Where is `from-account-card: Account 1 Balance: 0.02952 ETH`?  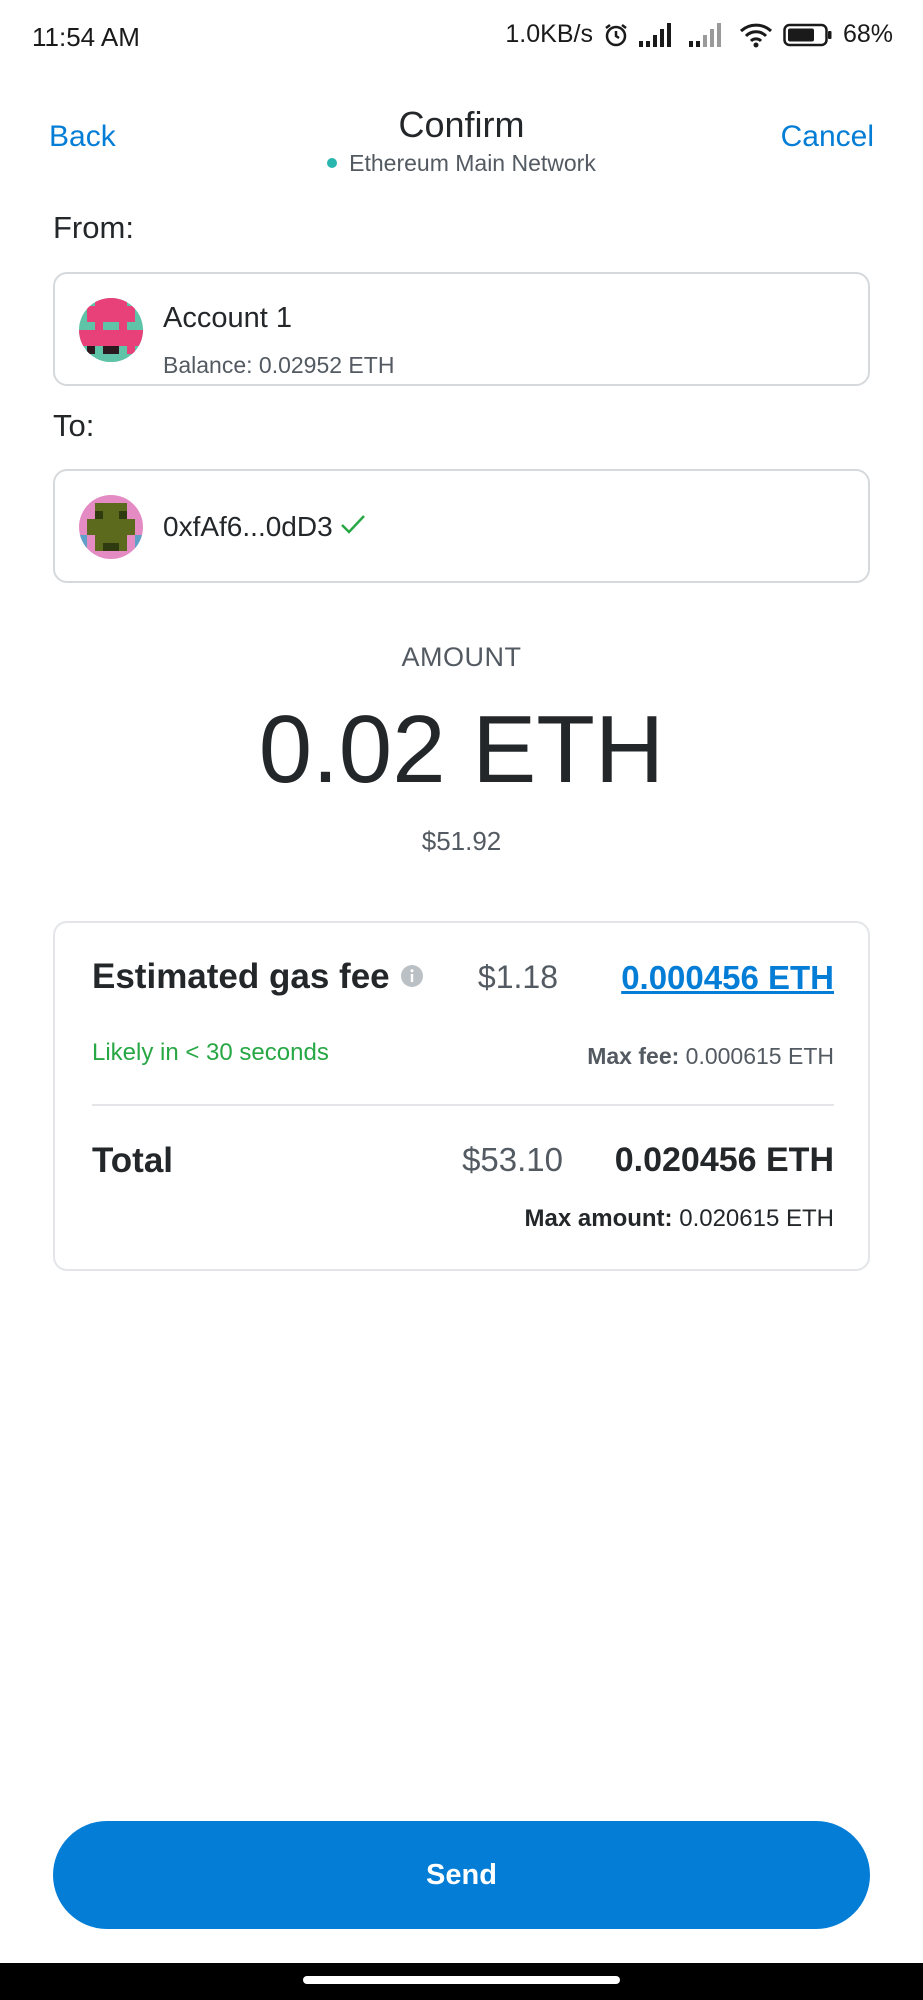
from-account-card: Account 1 Balance: 0.02952 ETH is located at coordinates (461, 329).